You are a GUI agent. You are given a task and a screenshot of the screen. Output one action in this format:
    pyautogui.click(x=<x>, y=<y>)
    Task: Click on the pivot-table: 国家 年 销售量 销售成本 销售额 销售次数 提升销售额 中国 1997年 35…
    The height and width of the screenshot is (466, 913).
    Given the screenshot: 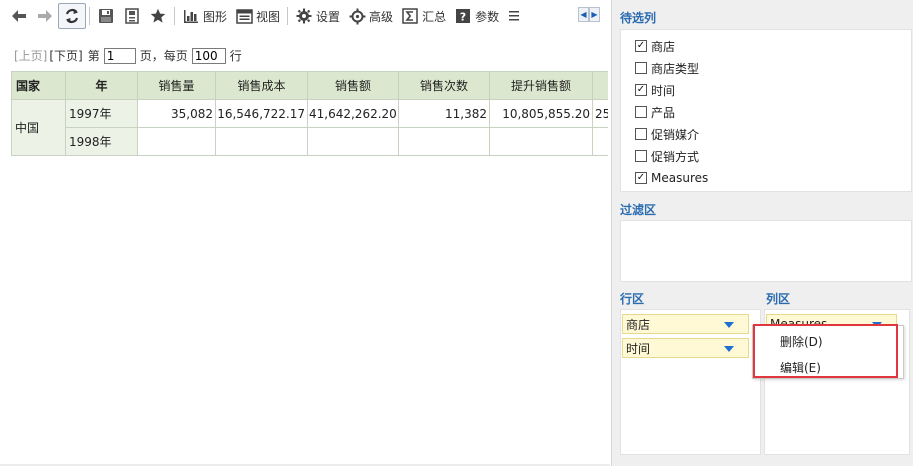 What is the action you would take?
    pyautogui.click(x=309, y=113)
    